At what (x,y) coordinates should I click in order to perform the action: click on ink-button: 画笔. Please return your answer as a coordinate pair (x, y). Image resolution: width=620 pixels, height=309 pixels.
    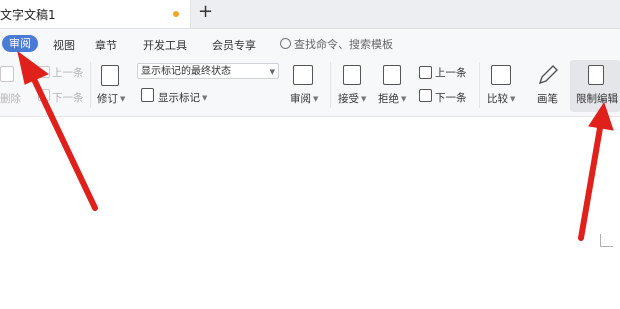
    Looking at the image, I should click on (547, 98).